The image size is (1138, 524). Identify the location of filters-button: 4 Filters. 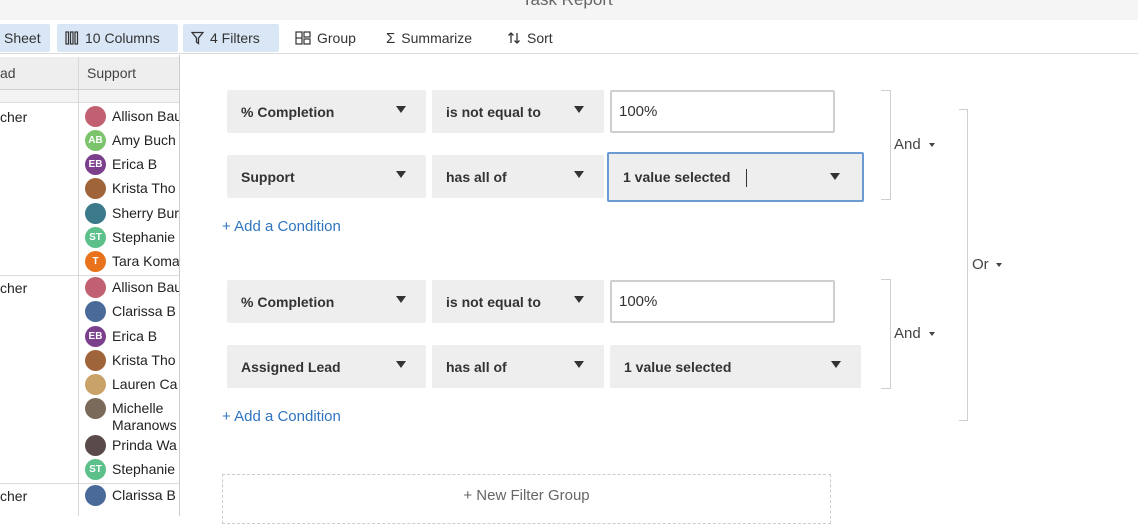
(231, 38).